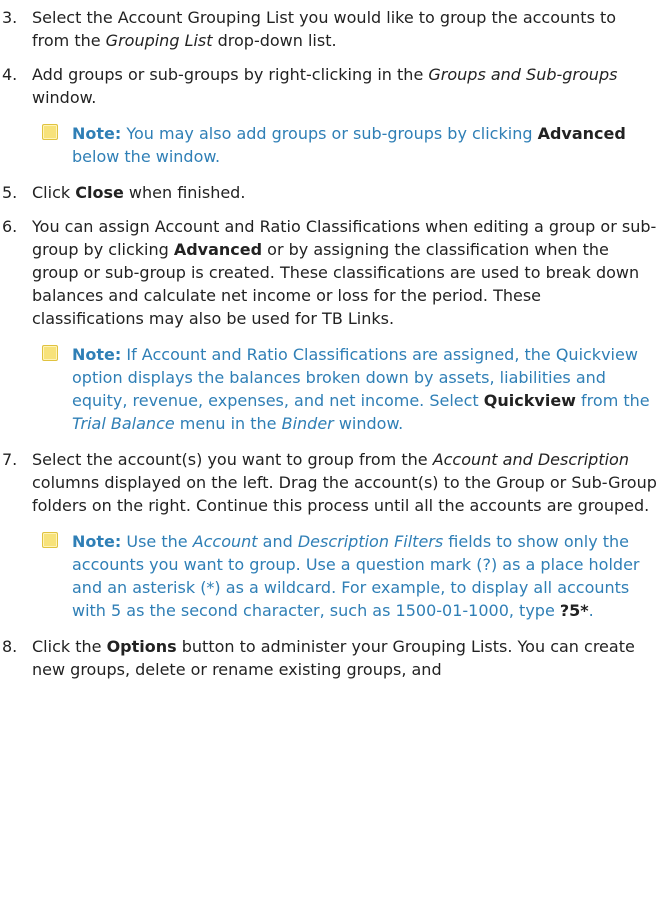 The height and width of the screenshot is (909, 671). What do you see at coordinates (10, 17) in the screenshot?
I see `step-number: 3.` at bounding box center [10, 17].